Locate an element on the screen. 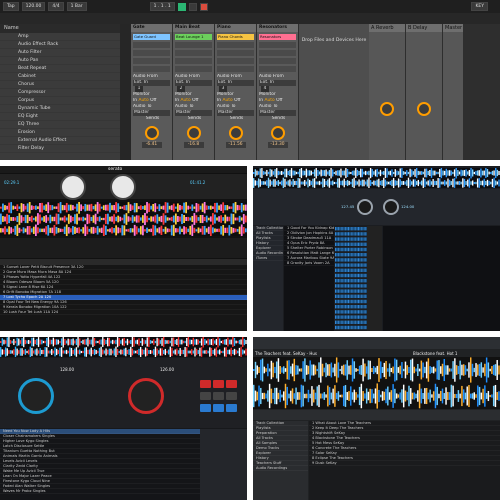 This screenshot has height=500, width=500. track-name: Resonators is located at coordinates (277, 28).